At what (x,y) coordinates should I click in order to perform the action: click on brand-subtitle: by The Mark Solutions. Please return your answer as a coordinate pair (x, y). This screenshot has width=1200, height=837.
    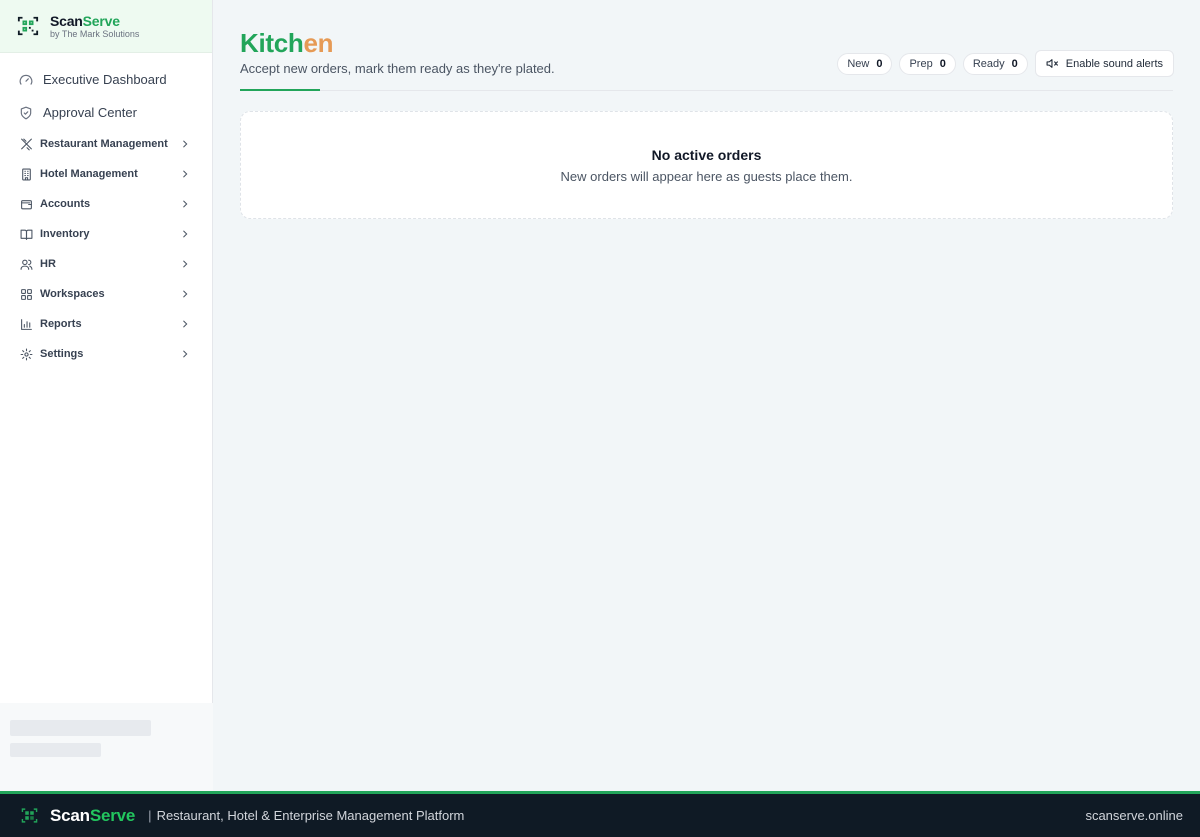
    Looking at the image, I should click on (95, 33).